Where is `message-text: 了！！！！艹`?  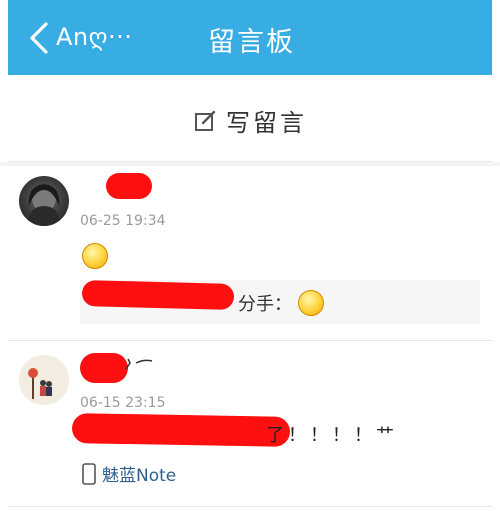
message-text: 了！！！！艹 is located at coordinates (332, 435).